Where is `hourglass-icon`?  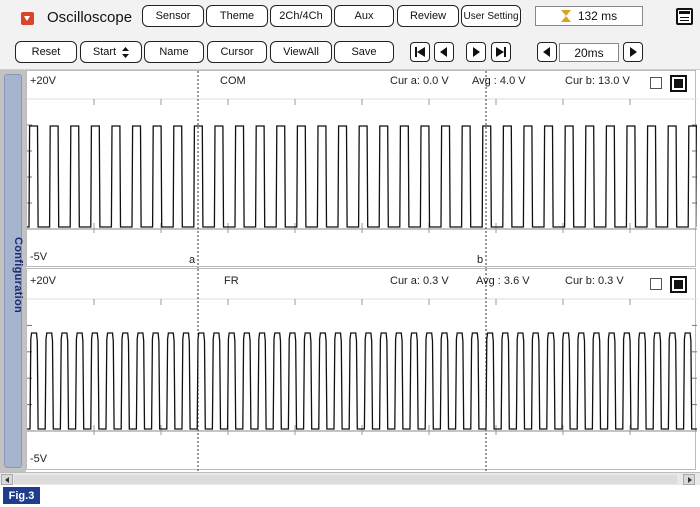 hourglass-icon is located at coordinates (565, 16).